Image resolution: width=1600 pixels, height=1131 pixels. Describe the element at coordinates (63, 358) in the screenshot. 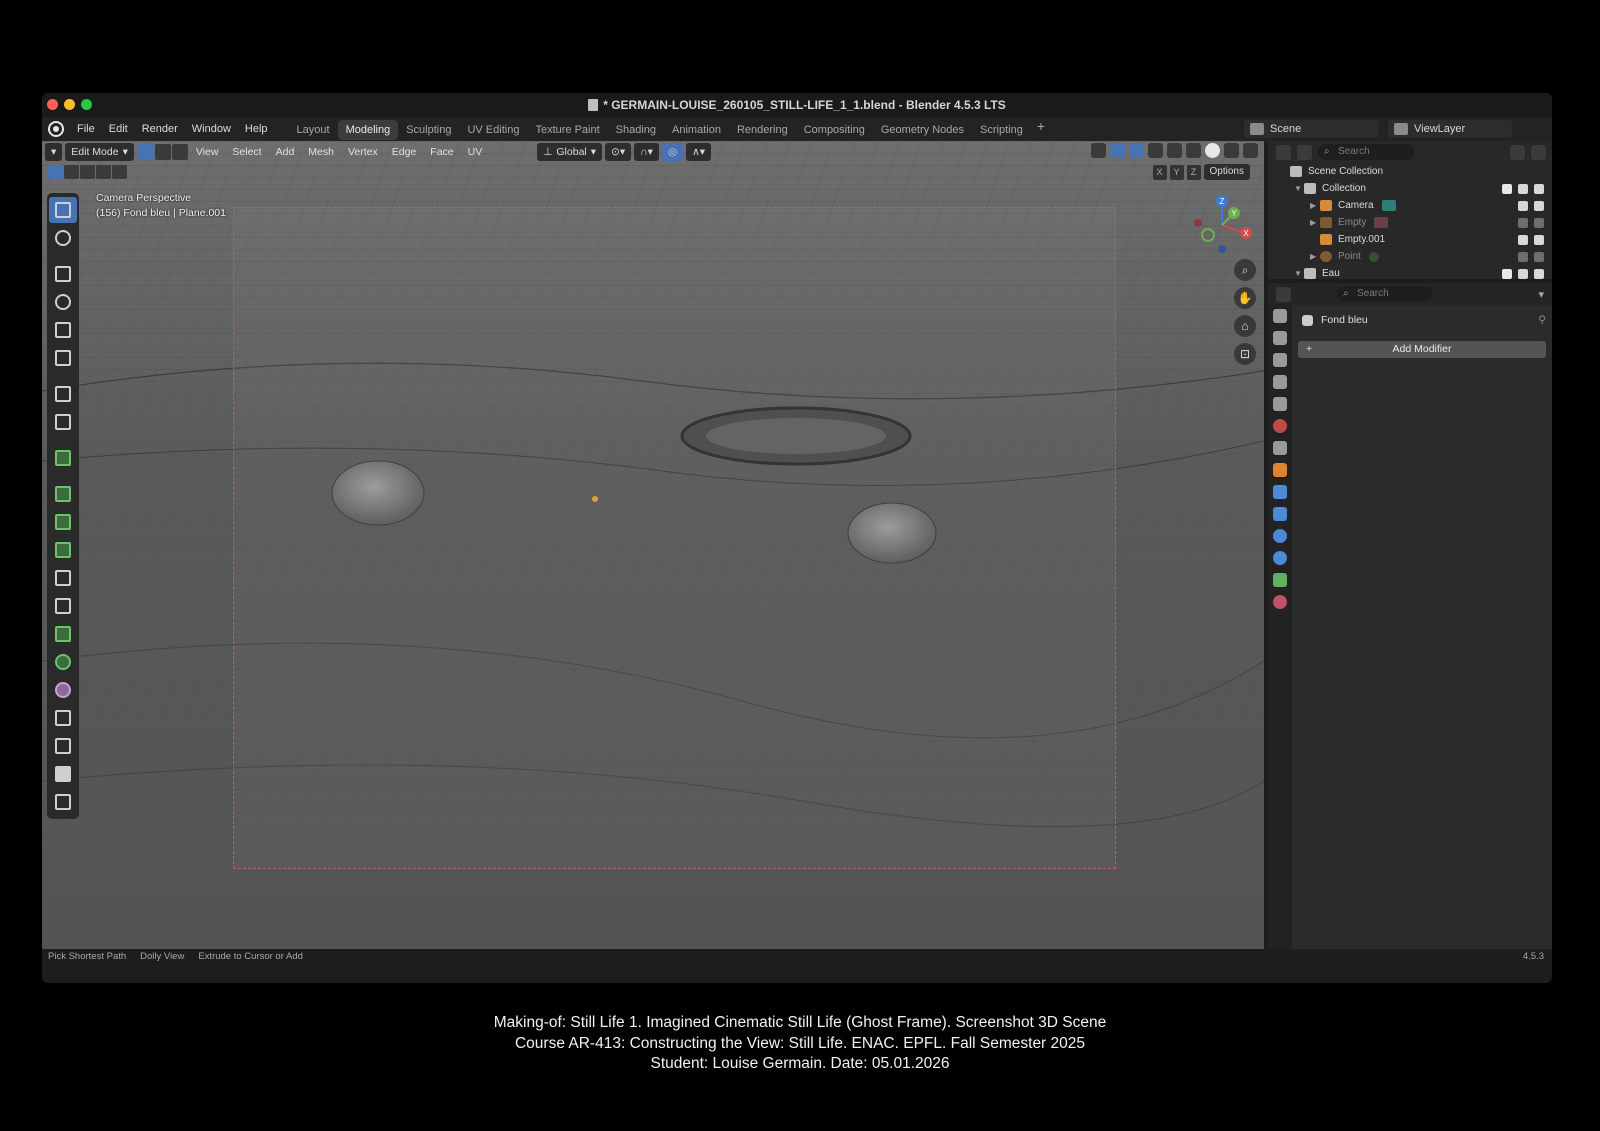

I see `transform-tool` at that location.